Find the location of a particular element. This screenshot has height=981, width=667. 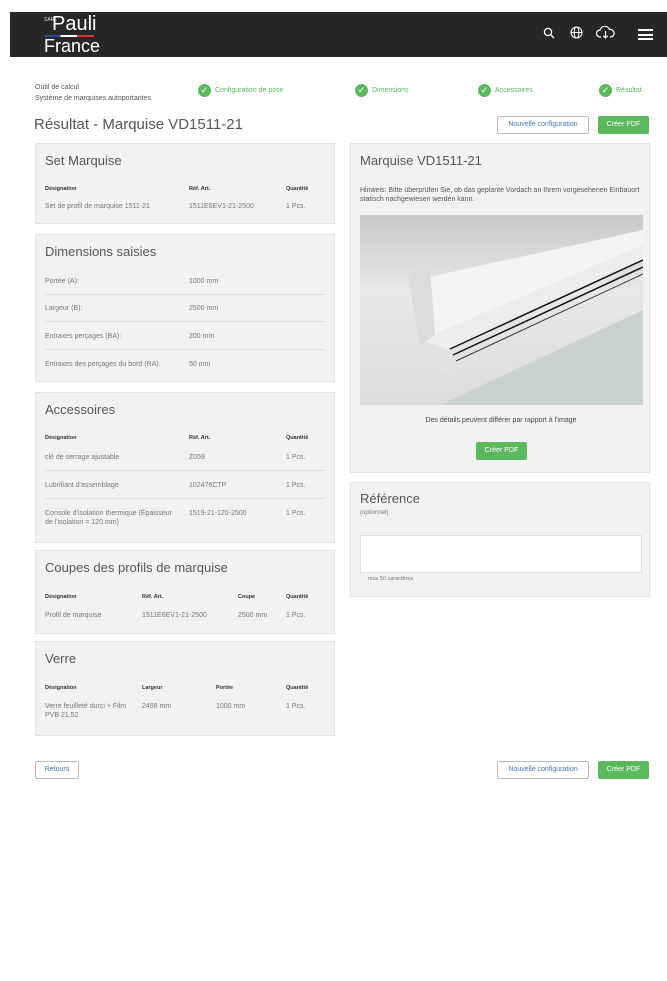

cell: Profil de marquise is located at coordinates (73, 615).